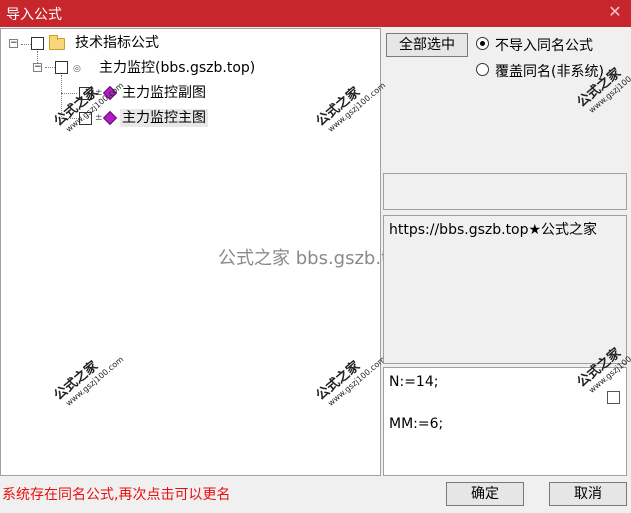 The height and width of the screenshot is (513, 631). Describe the element at coordinates (57, 42) in the screenshot. I see `folder-icon` at that location.